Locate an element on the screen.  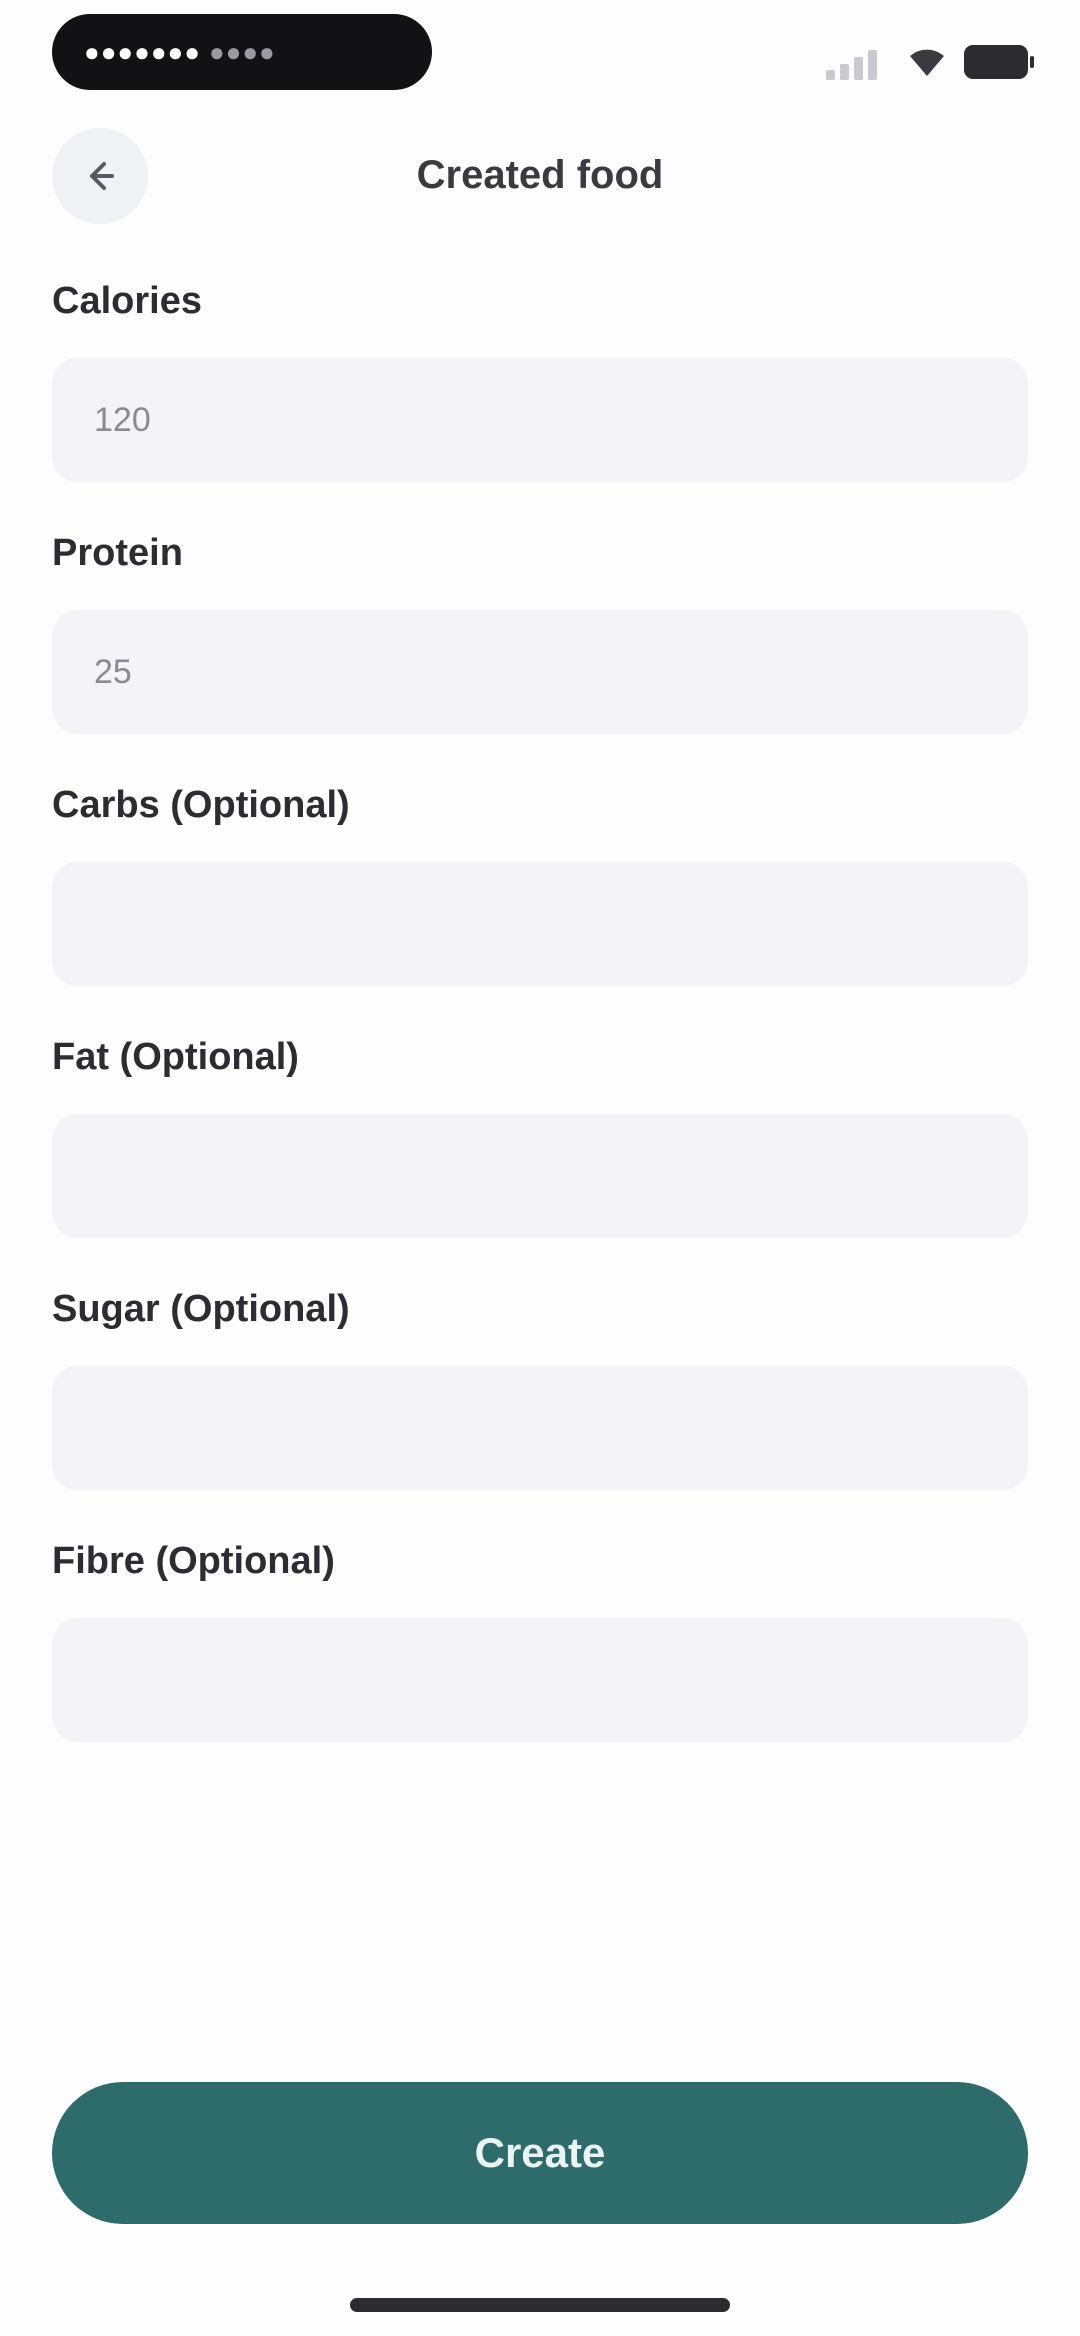
sugar-field: Sugar (Optional) is located at coordinates (540, 1402).